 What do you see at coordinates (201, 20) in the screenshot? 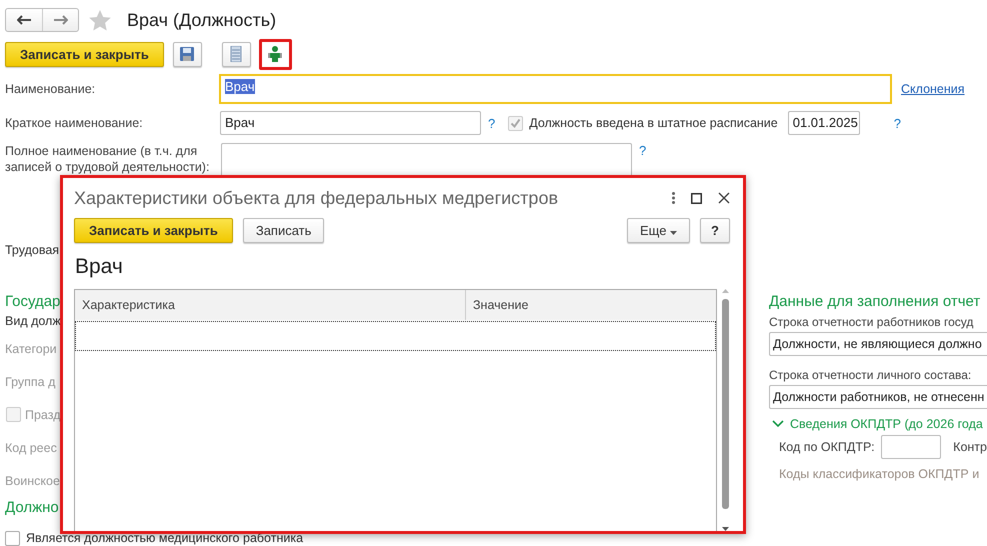
I see `window-title: Врач (Должность)` at bounding box center [201, 20].